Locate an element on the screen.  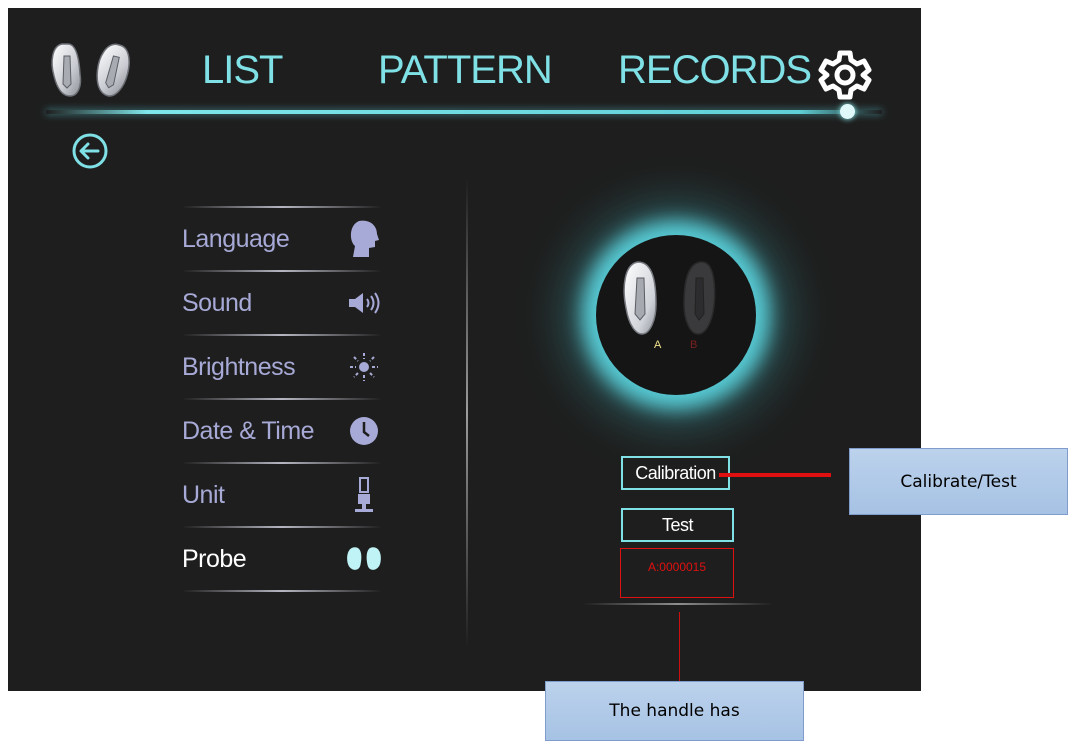
head-profile-icon is located at coordinates (364, 239).